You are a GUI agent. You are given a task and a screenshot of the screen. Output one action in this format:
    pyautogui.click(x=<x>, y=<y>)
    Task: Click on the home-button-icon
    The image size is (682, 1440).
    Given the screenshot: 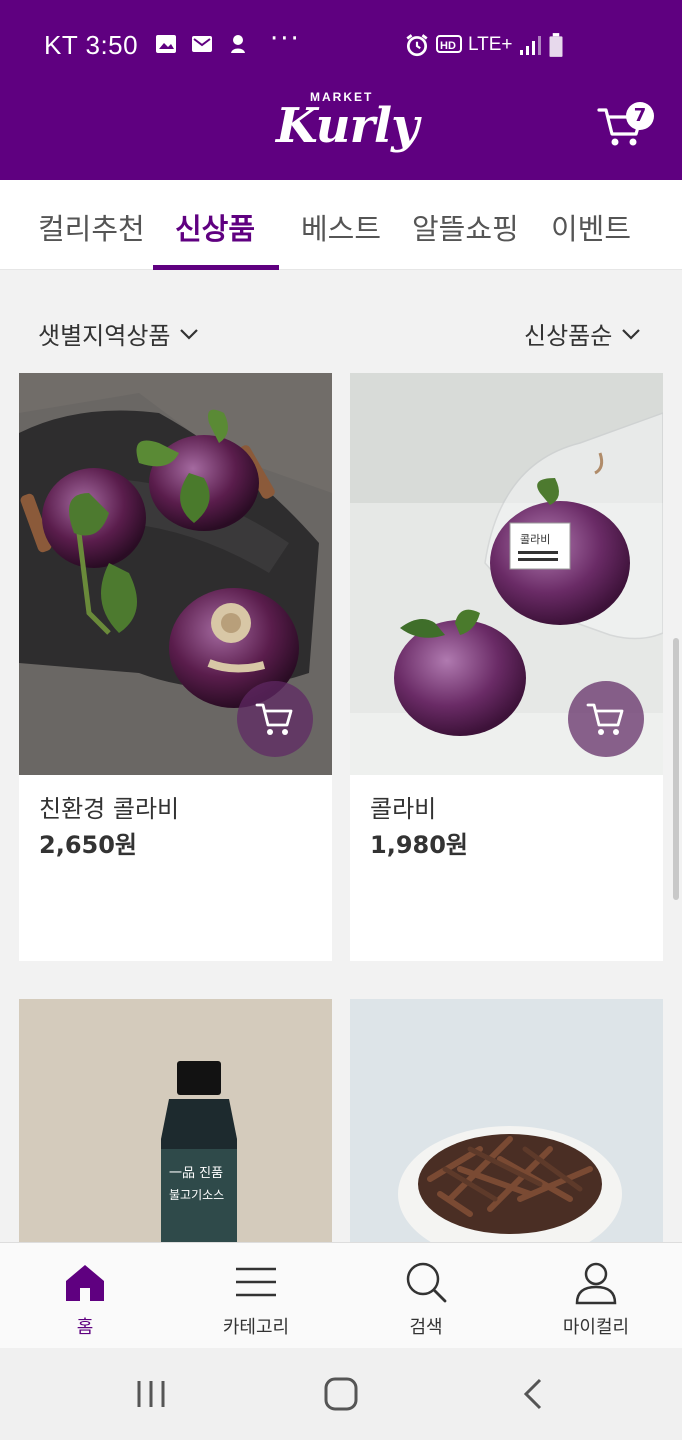 What is the action you would take?
    pyautogui.click(x=341, y=1394)
    